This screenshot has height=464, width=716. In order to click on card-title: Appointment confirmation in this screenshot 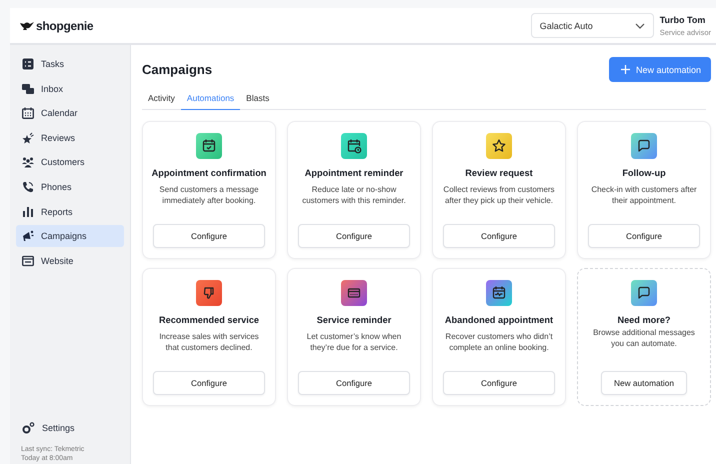, I will do `click(209, 173)`.